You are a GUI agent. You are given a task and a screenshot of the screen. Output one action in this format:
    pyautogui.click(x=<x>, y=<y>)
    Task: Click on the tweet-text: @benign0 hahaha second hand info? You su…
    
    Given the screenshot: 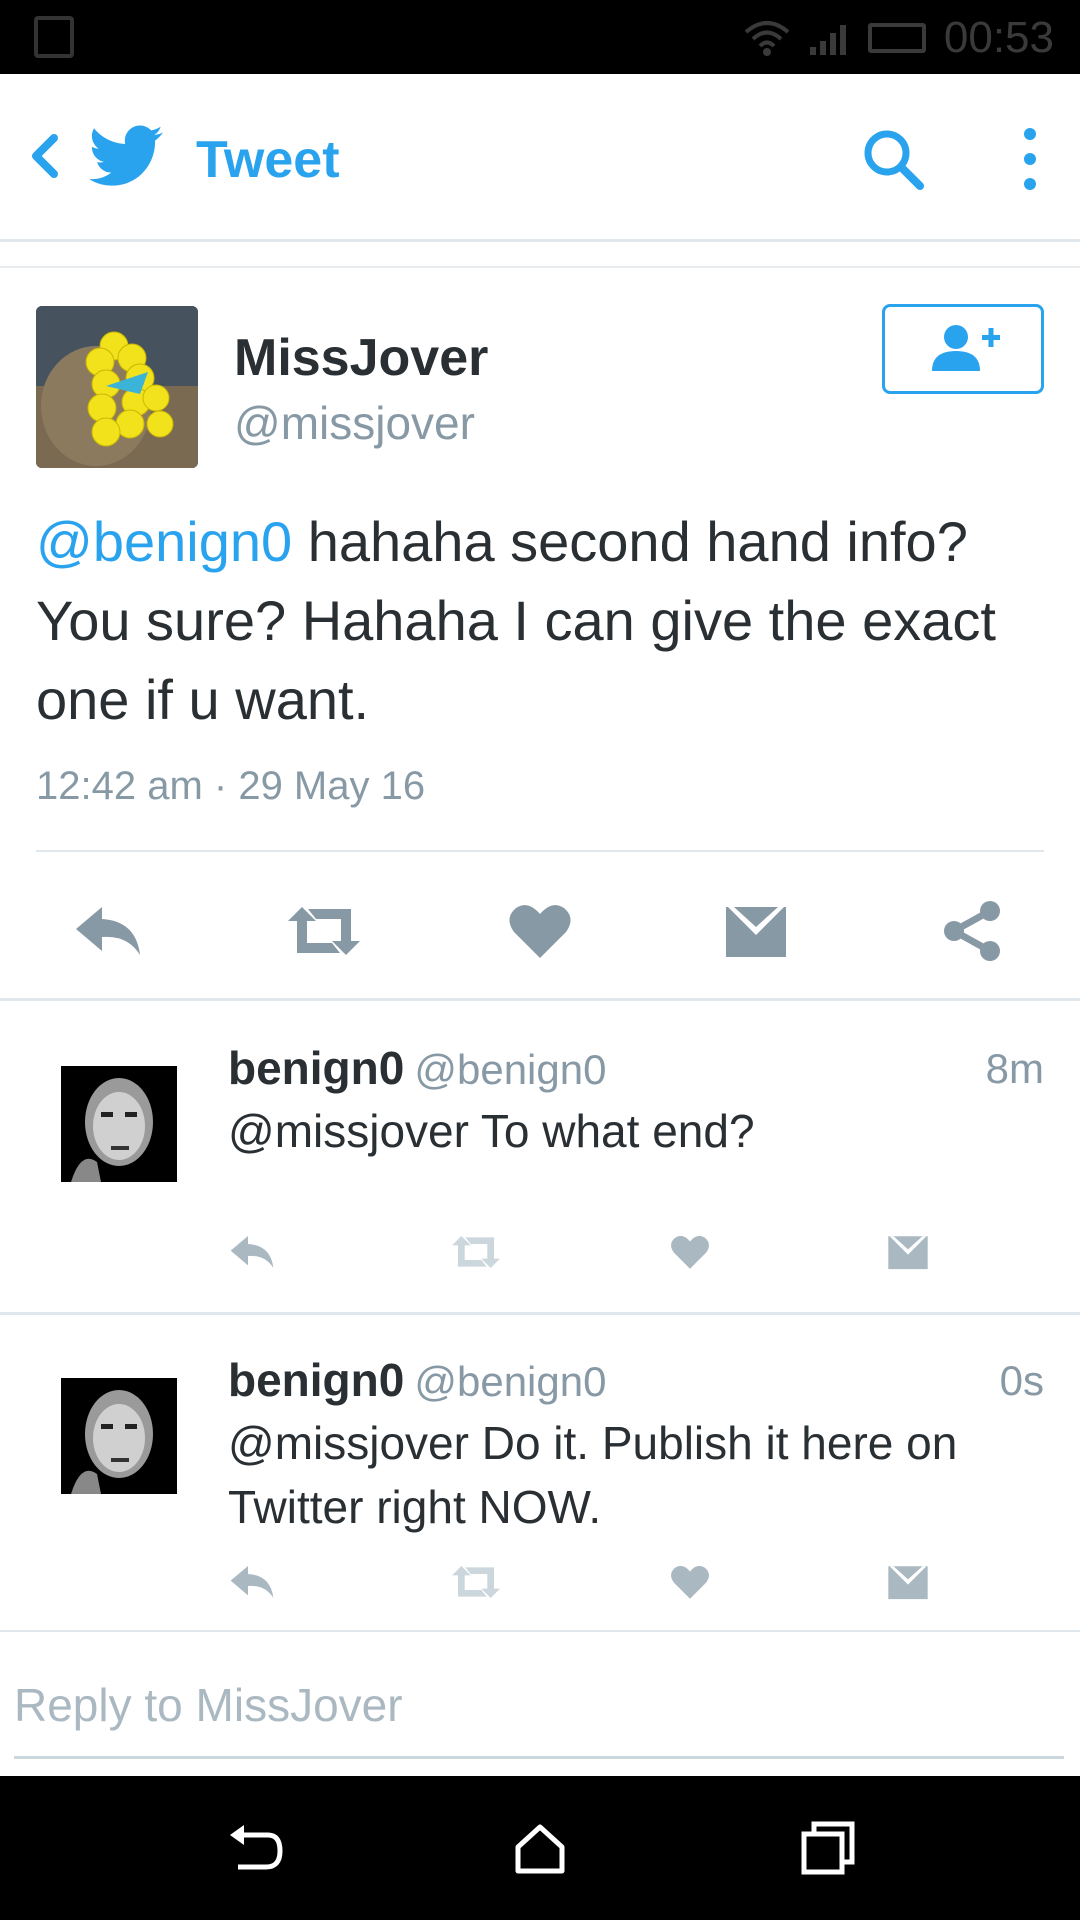 What is the action you would take?
    pyautogui.click(x=541, y=620)
    